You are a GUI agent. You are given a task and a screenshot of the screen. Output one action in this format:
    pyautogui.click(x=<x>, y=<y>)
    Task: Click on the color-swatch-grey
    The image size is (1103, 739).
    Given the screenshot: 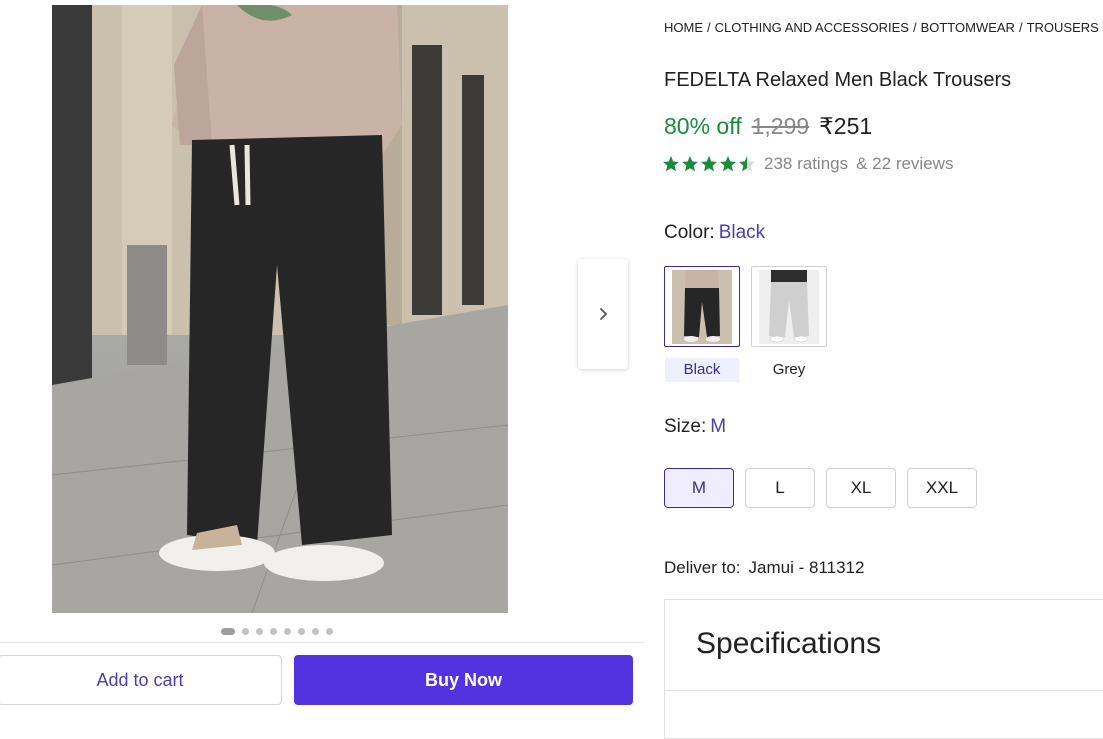 What is the action you would take?
    pyautogui.click(x=789, y=306)
    